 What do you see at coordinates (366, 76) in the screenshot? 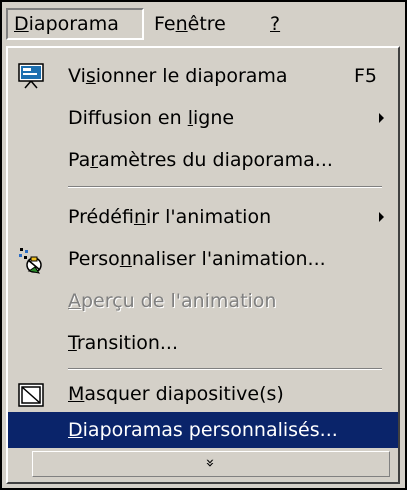
I see `shortcut-label: F5` at bounding box center [366, 76].